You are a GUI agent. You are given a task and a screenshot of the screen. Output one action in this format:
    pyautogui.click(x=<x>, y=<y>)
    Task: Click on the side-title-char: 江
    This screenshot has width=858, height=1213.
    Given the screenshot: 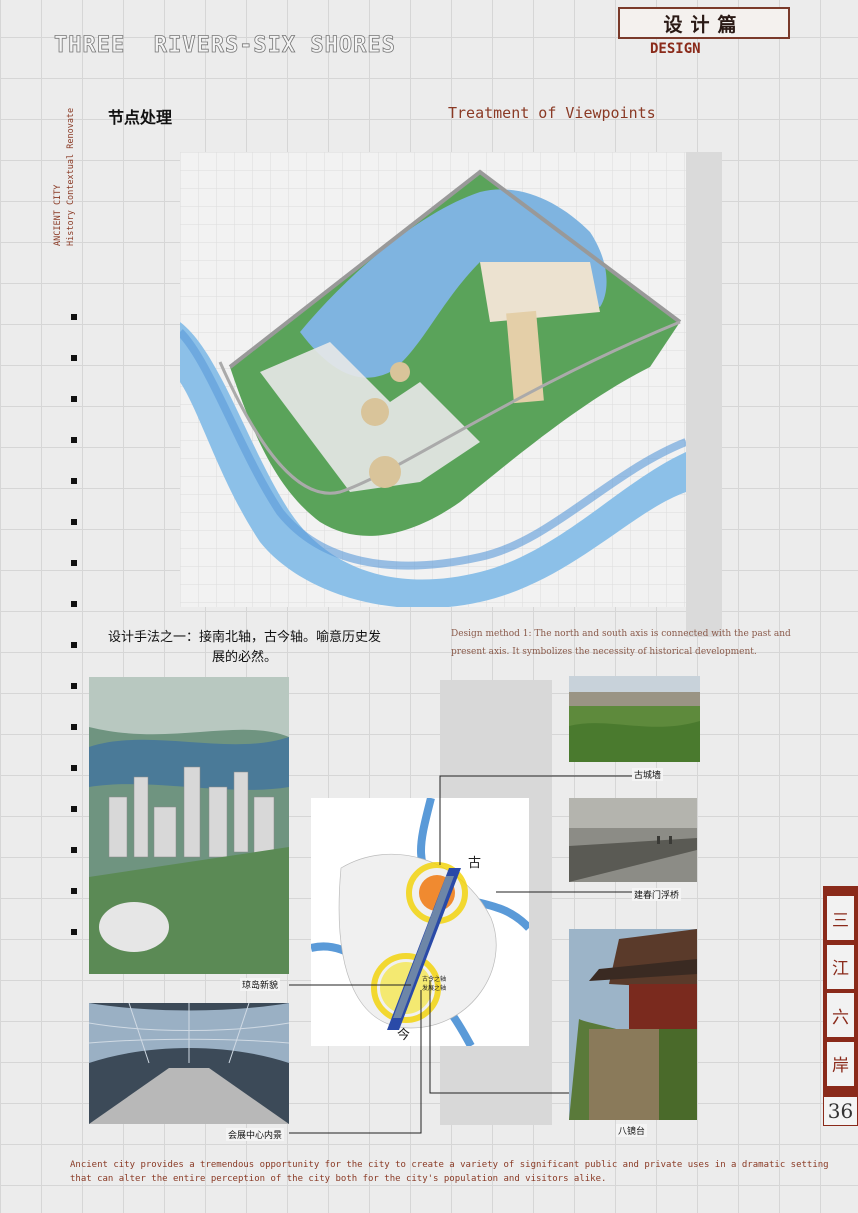 What is the action you would take?
    pyautogui.click(x=840, y=966)
    